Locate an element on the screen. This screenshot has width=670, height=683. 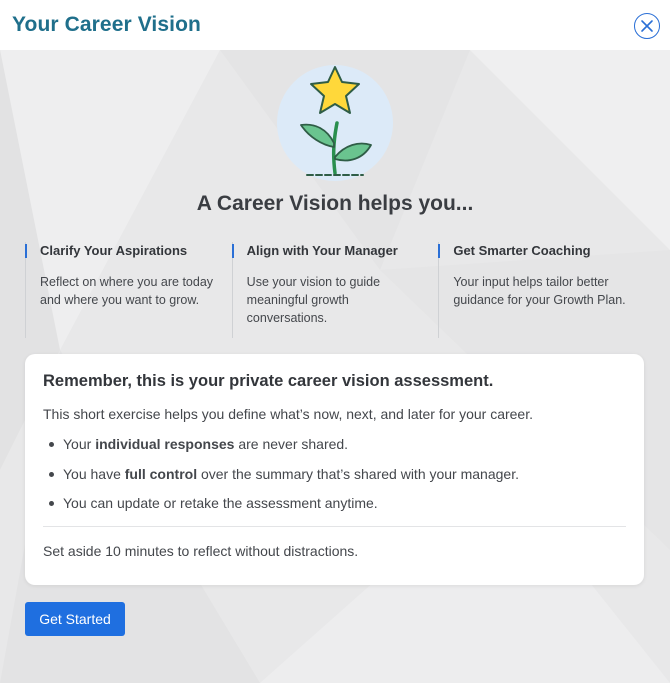
star-sprout-icon is located at coordinates (336, 121).